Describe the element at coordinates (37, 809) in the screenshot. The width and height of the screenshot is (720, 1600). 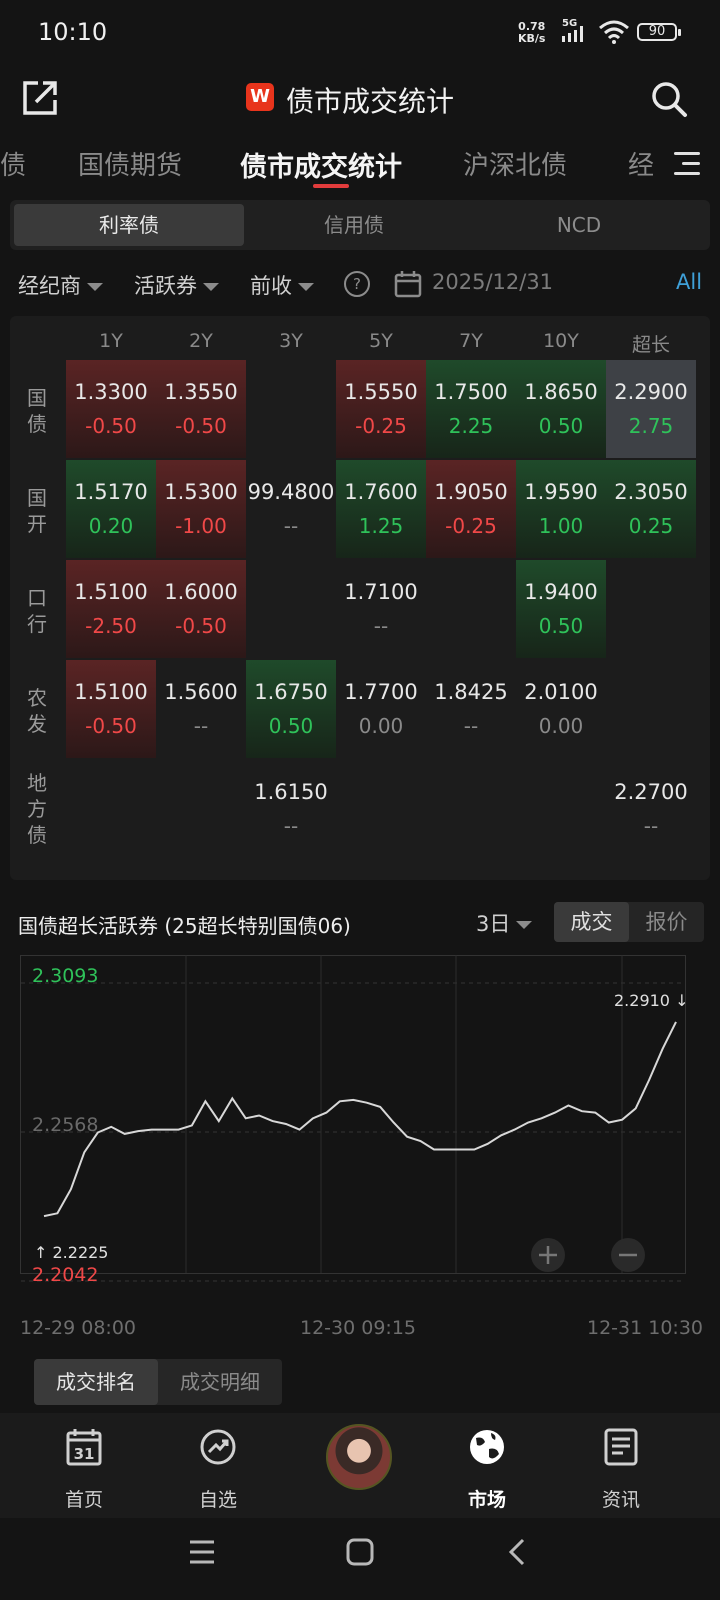
I see `row-header-local: 地 方 债` at that location.